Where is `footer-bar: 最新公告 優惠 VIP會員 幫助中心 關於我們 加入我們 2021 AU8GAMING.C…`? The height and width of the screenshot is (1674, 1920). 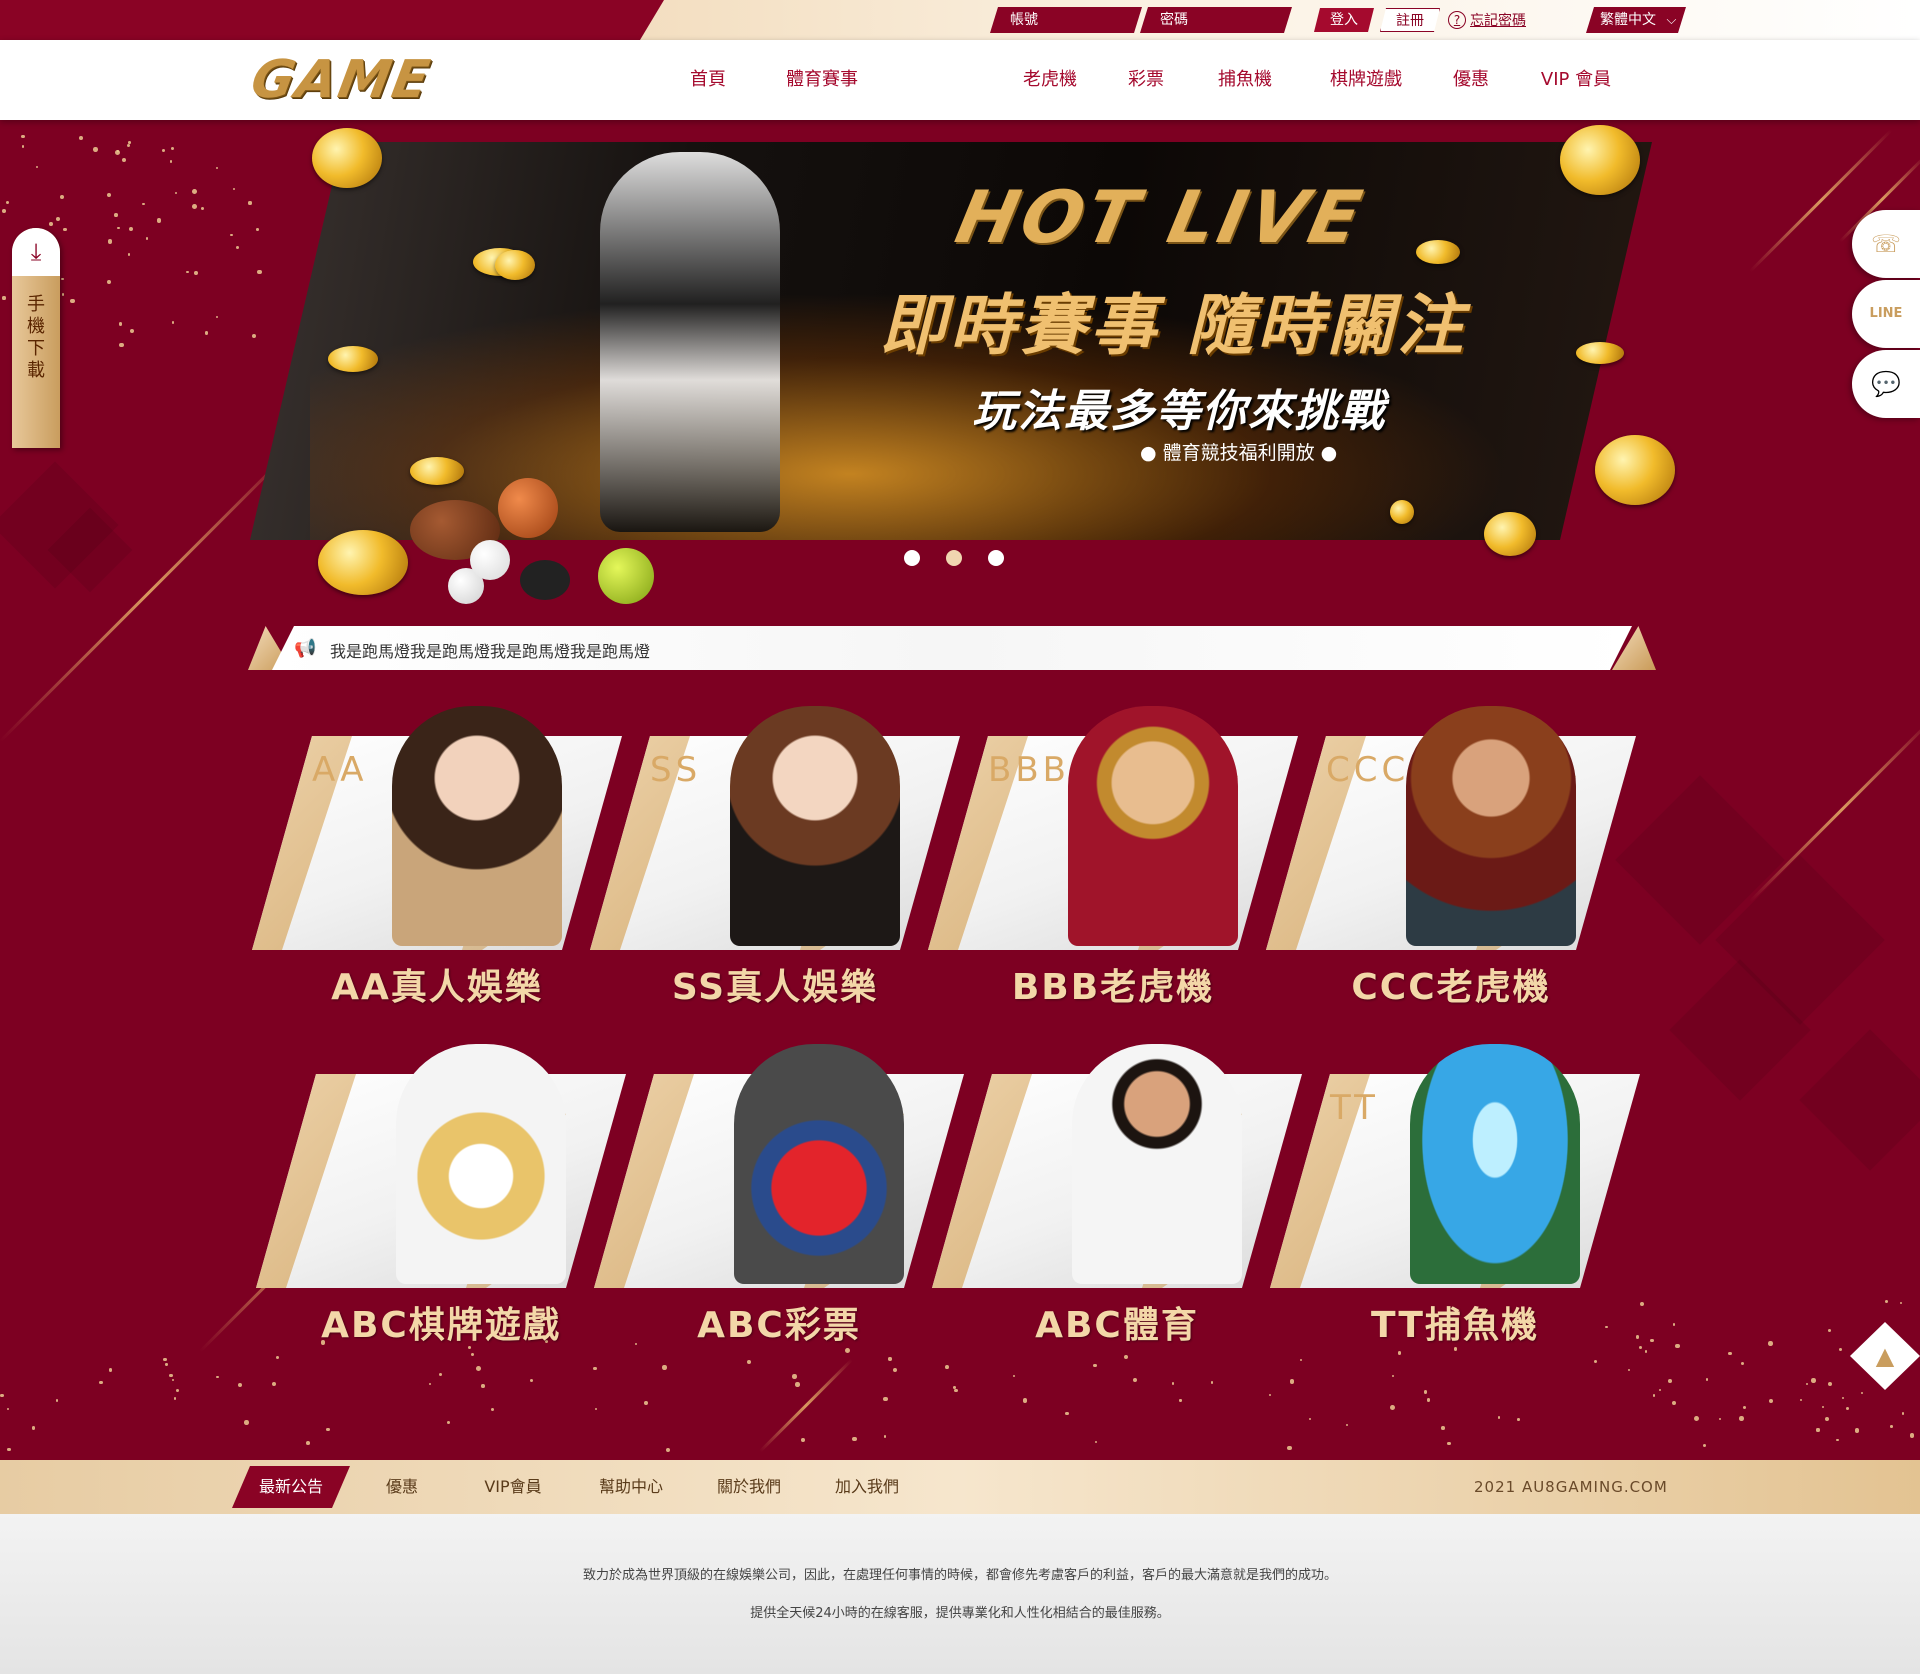
footer-bar: 最新公告 優惠 VIP會員 幫助中心 關於我們 加入我們 2021 AU8GAMING.C… is located at coordinates (960, 1487).